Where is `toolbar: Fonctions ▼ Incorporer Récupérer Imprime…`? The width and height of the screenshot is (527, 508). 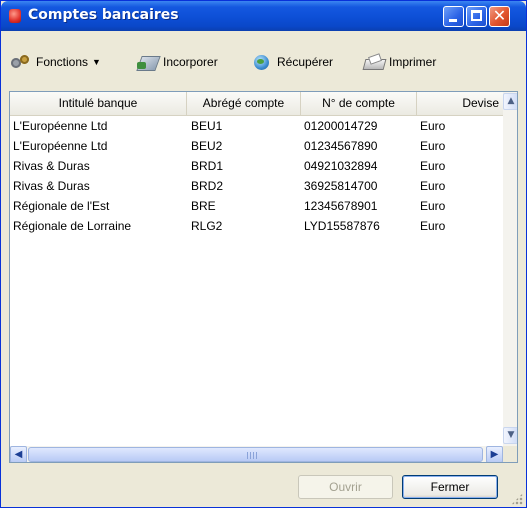 toolbar: Fonctions ▼ Incorporer Récupérer Imprime… is located at coordinates (263, 61).